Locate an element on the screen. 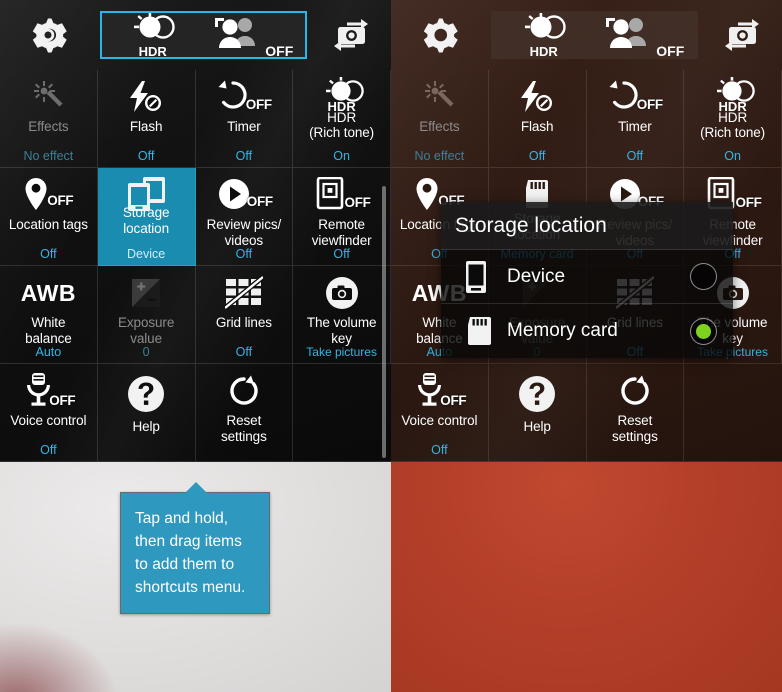 Image resolution: width=782 pixels, height=692 pixels. tile-hdr-value: On is located at coordinates (732, 156).